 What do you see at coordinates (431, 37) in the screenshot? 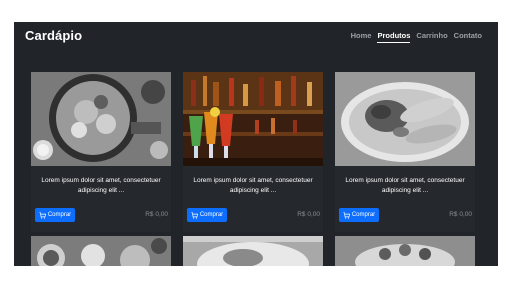
I see `nav-carrinho: Carrinho` at bounding box center [431, 37].